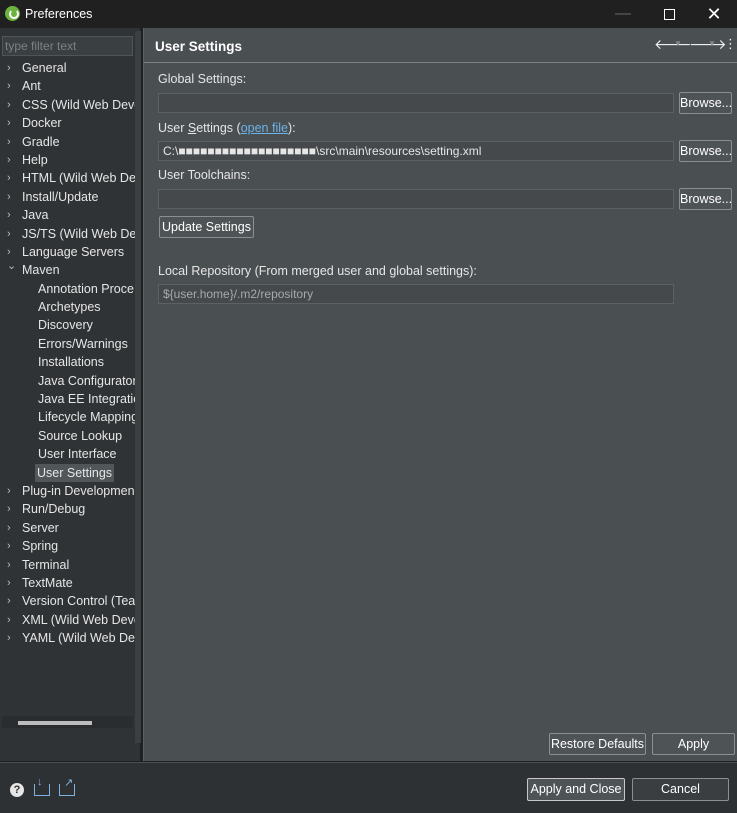 The width and height of the screenshot is (737, 813). I want to click on close-button: ✕, so click(714, 14).